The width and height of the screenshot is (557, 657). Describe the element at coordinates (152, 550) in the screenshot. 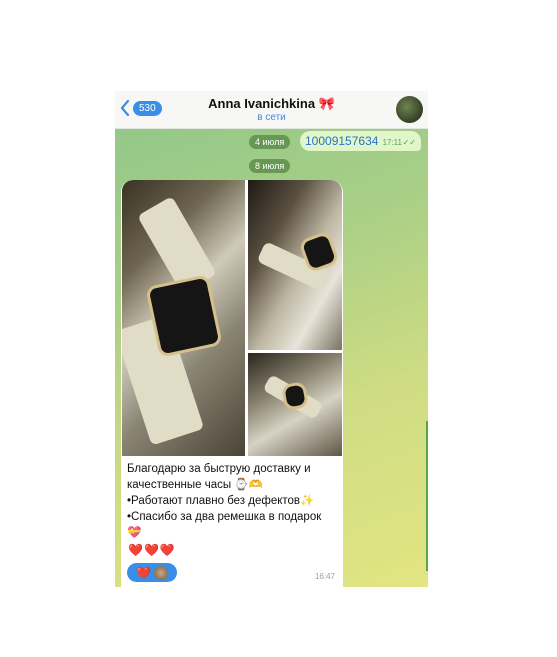

I see `hearts-emoji-line: ❤️❤️❤️` at that location.